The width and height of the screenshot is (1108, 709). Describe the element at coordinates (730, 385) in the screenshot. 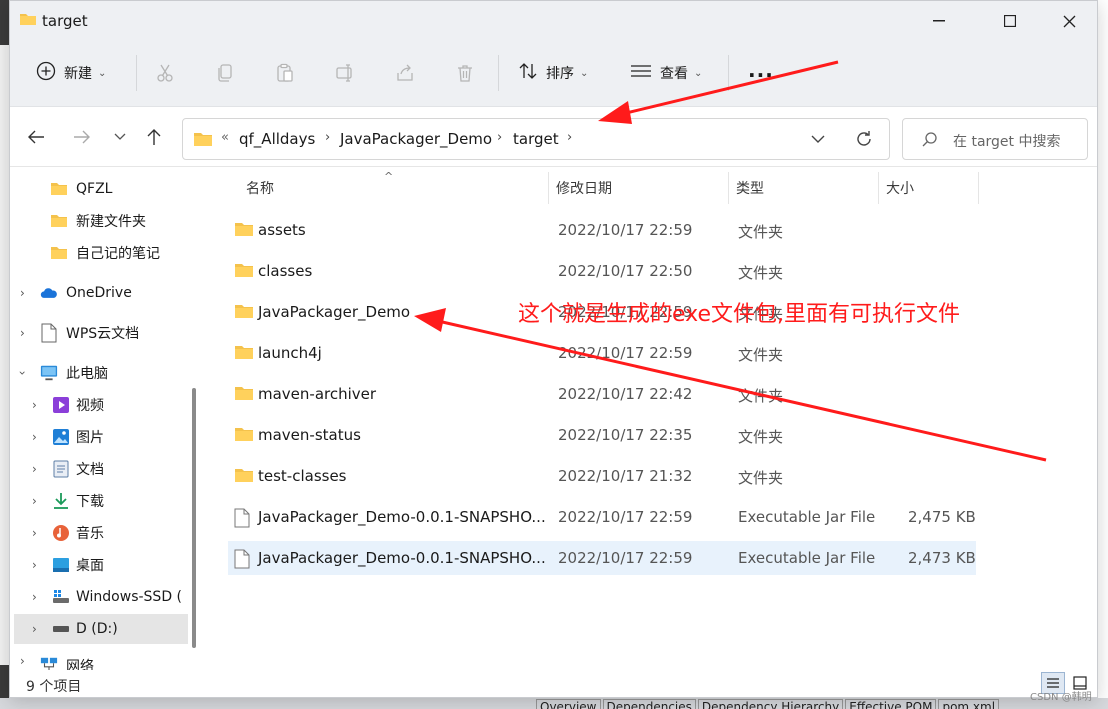

I see `arrow-to-exe-folder` at that location.